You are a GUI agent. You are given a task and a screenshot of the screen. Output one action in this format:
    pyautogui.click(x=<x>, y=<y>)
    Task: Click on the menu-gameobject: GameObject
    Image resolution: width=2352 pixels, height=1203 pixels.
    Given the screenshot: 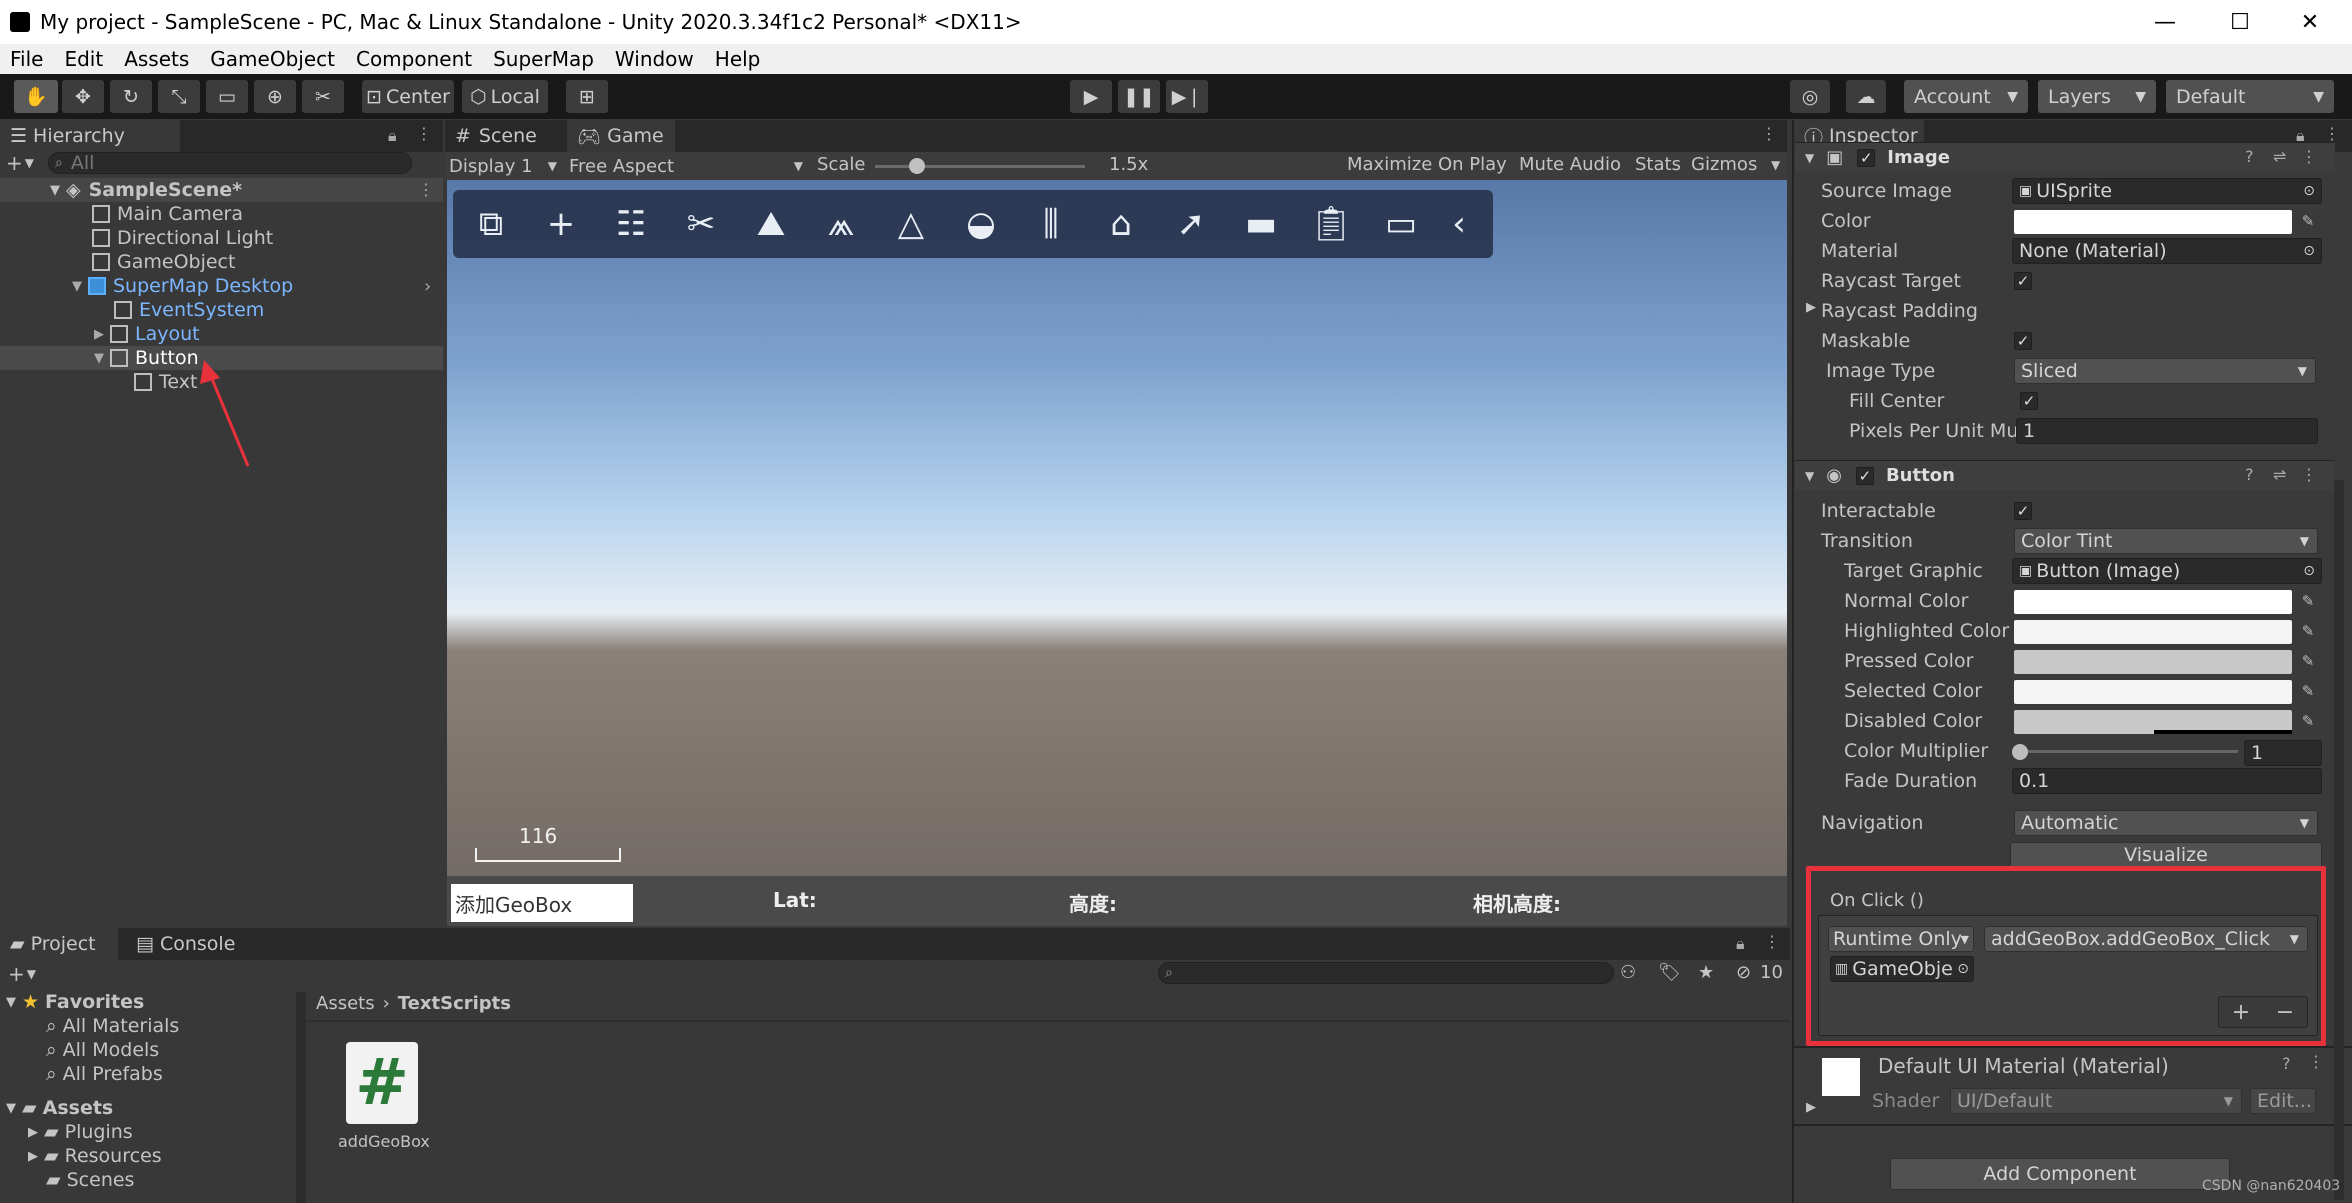 What is the action you would take?
    pyautogui.click(x=272, y=59)
    